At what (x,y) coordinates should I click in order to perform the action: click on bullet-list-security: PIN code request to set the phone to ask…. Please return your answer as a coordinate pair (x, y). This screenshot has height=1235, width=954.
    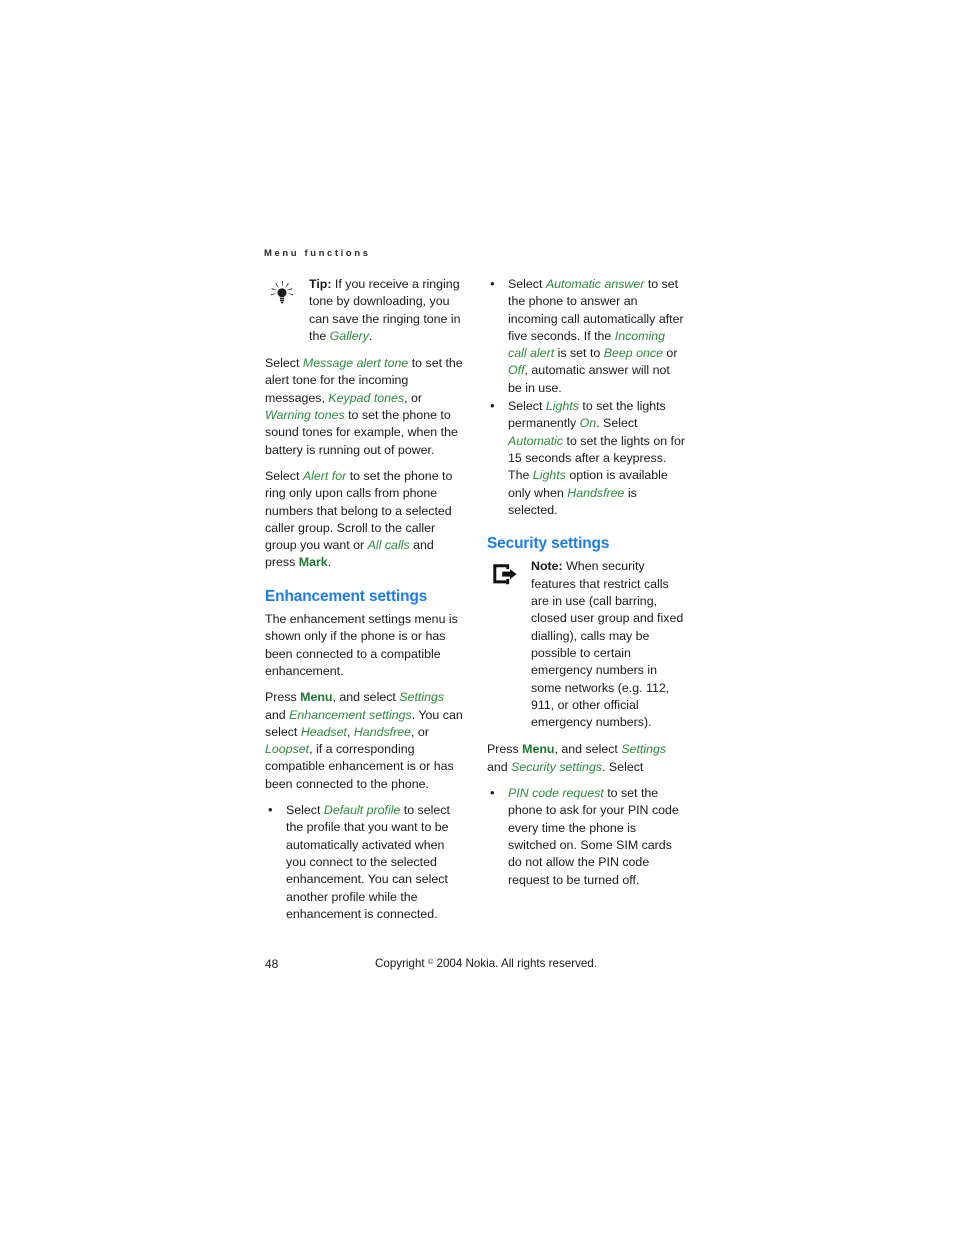
    Looking at the image, I should click on (587, 836).